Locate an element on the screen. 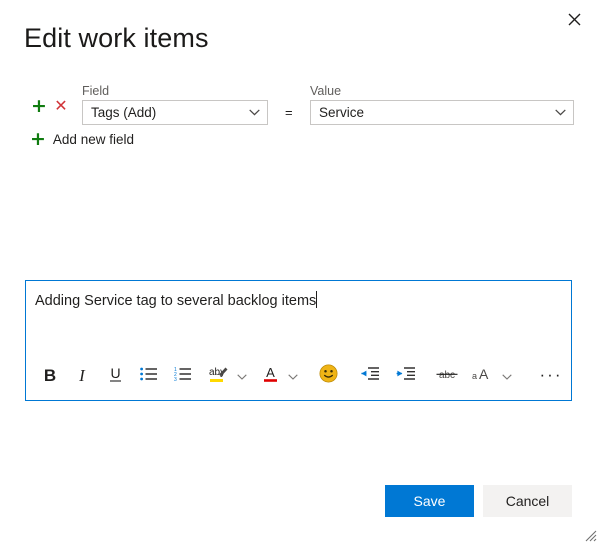 The width and height of the screenshot is (598, 547). numbered-list-button: 1 2 3 is located at coordinates (183, 375).